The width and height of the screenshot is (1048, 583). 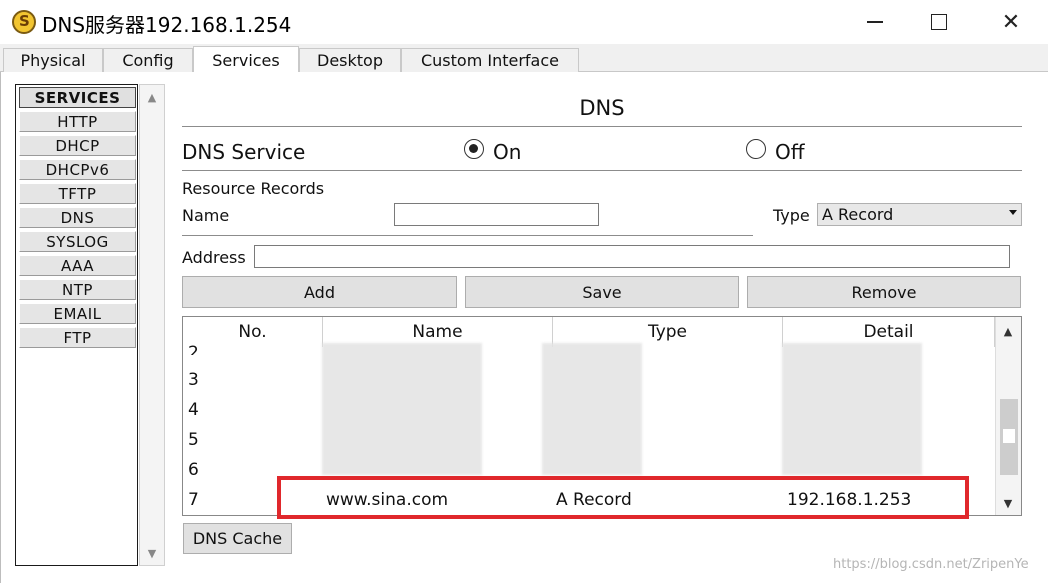 I want to click on table-row: 5, so click(x=193, y=440).